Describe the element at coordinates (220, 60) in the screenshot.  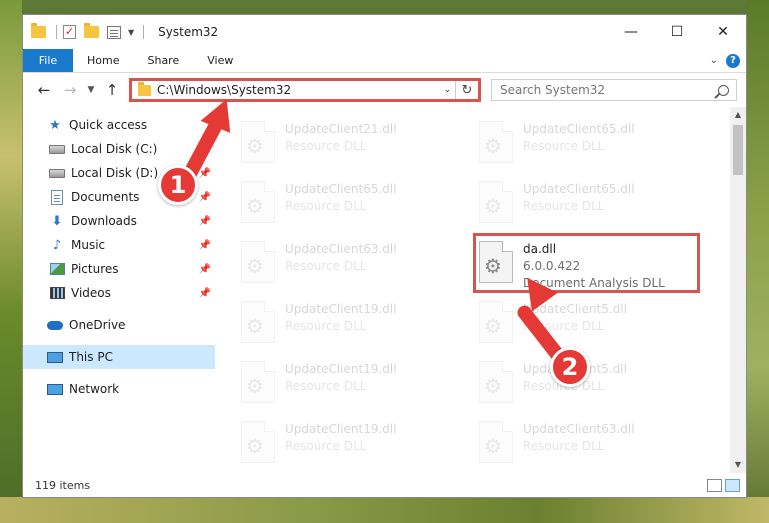
I see `tab-view: View` at that location.